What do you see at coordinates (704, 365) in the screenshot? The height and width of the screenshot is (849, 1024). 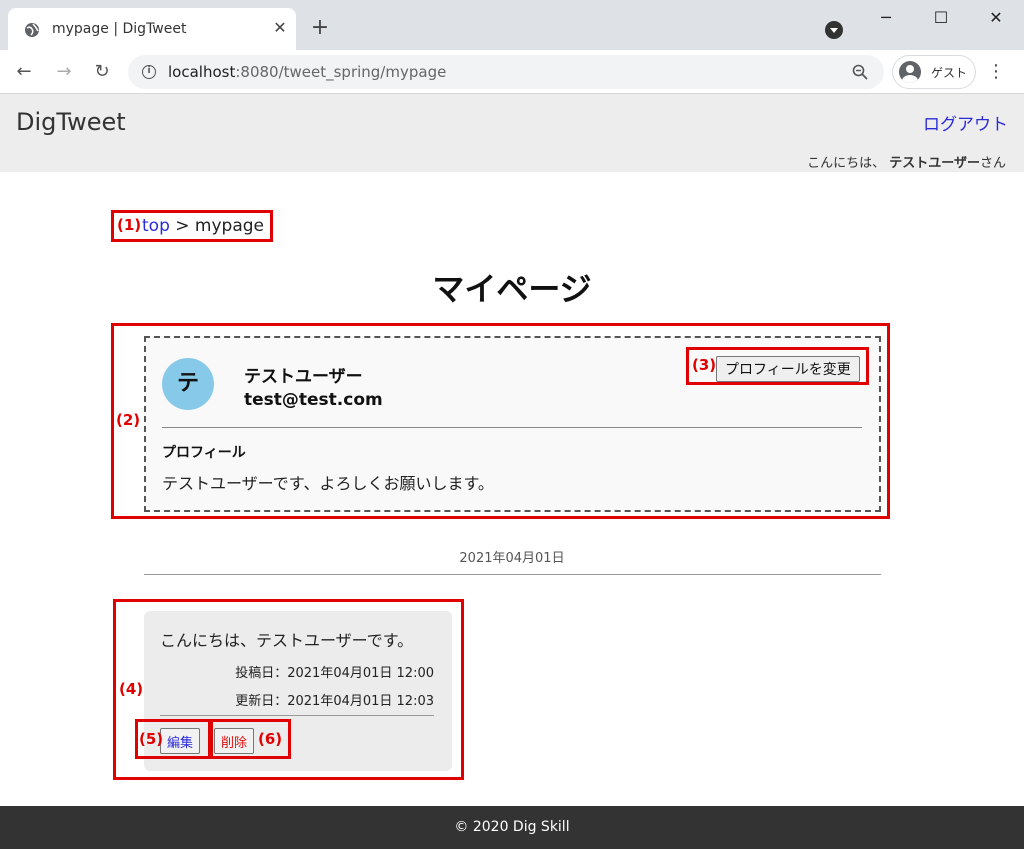 I see `annotation-label-3: (3)` at bounding box center [704, 365].